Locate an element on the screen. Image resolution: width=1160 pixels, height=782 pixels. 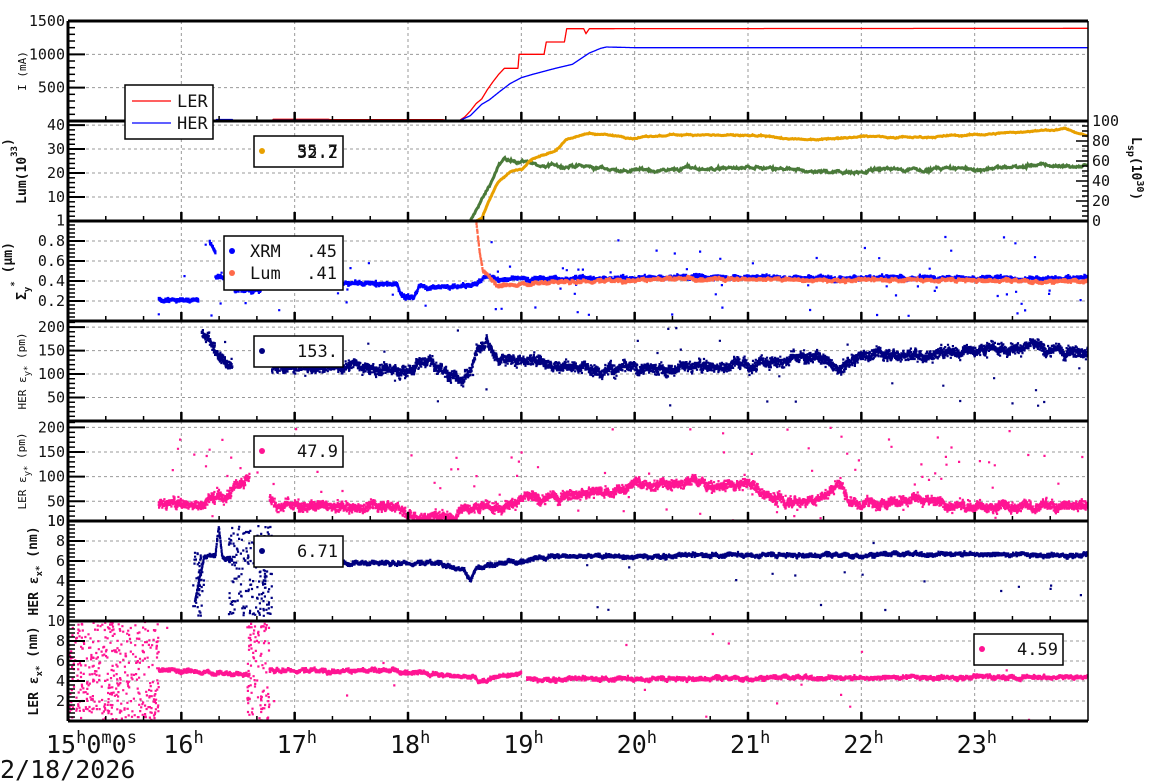
y-tick-label: 2 is located at coordinates (60, 701).